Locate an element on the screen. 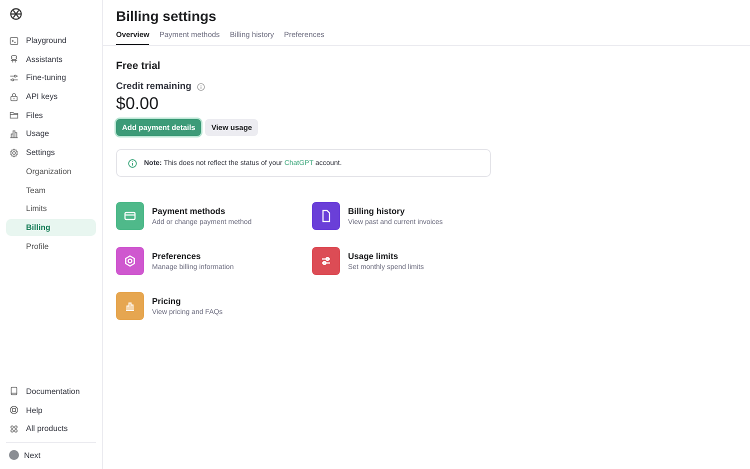 This screenshot has width=750, height=469. sidebar-item: Team is located at coordinates (51, 190).